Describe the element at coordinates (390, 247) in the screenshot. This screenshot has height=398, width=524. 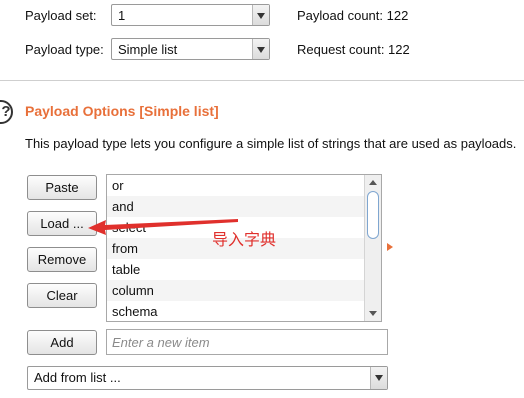
I see `expand-arrow-icon` at that location.